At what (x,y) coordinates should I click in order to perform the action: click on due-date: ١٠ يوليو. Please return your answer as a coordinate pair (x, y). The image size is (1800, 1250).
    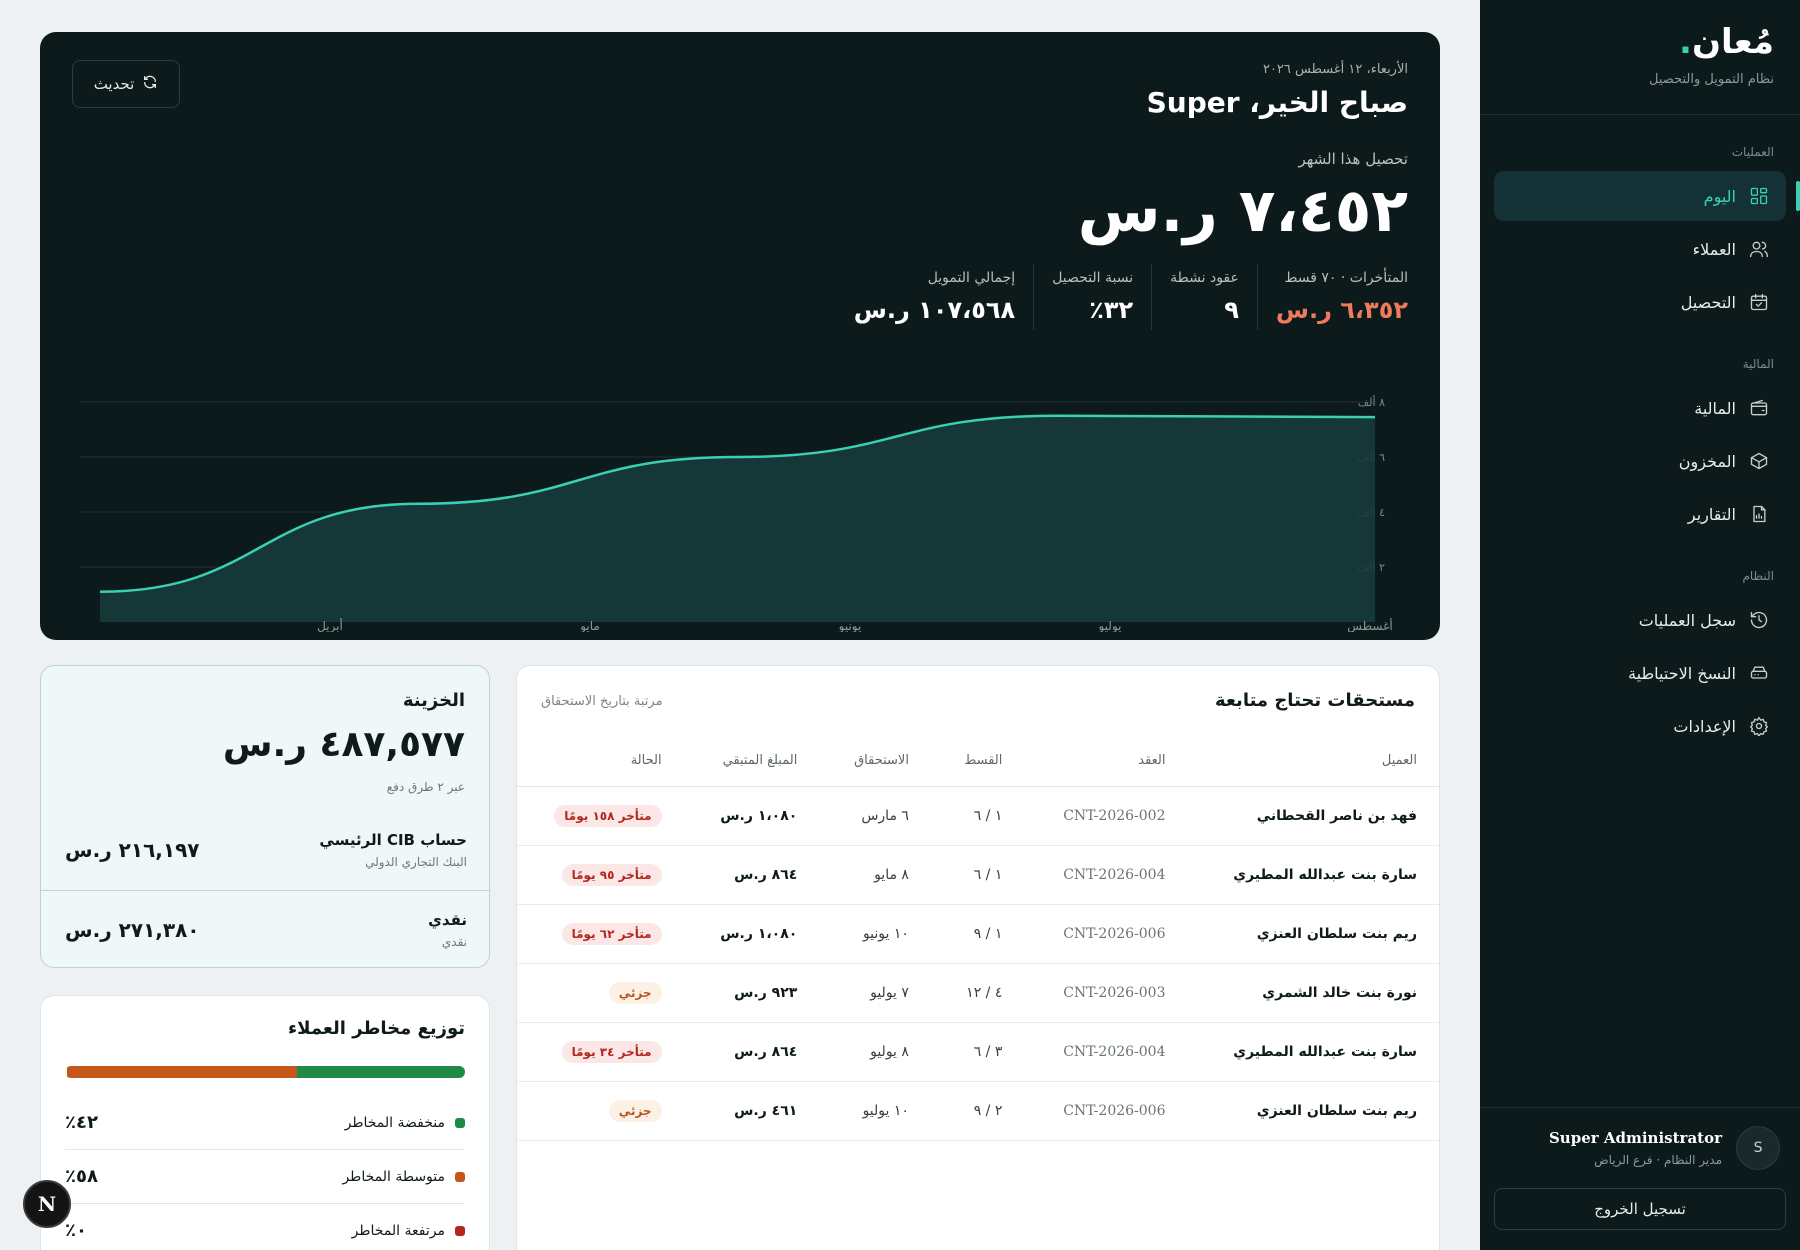
    Looking at the image, I should click on (877, 1111).